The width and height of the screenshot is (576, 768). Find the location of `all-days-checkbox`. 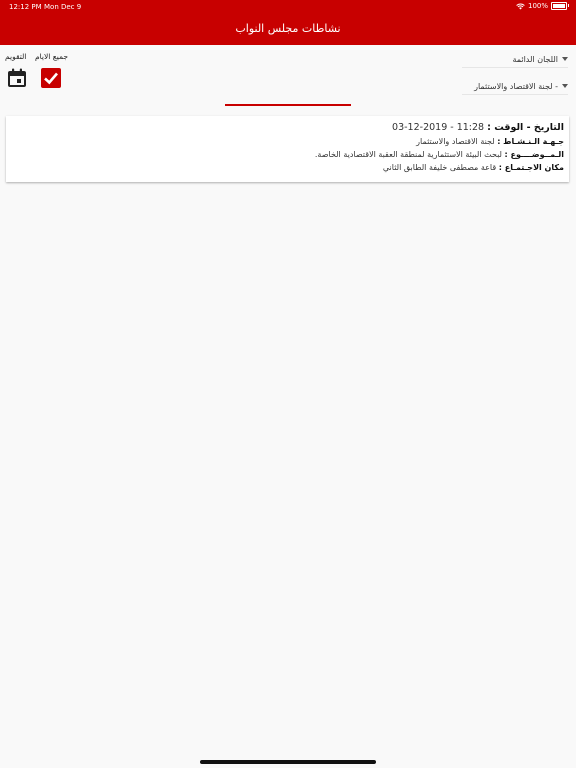

all-days-checkbox is located at coordinates (51, 78).